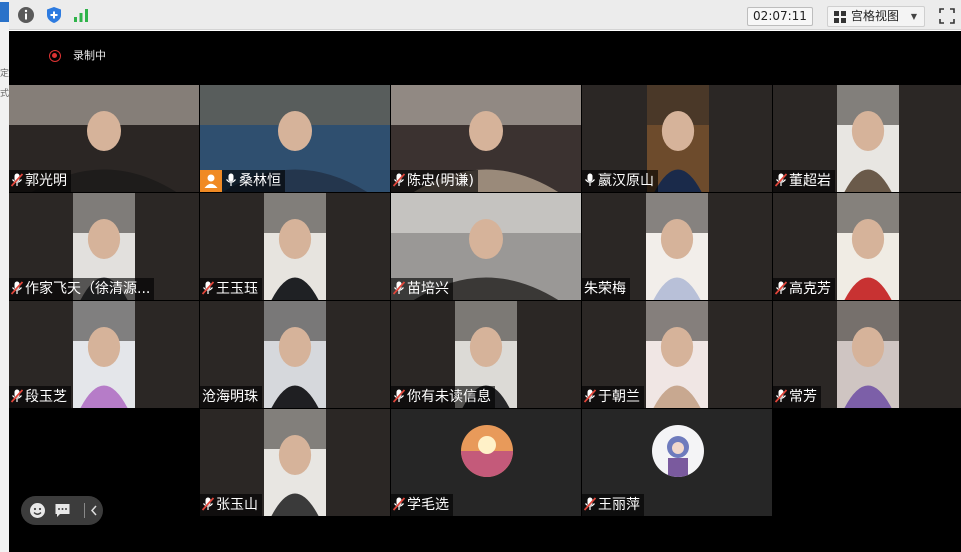 The height and width of the screenshot is (552, 961). I want to click on participant-name-label: 董超岩, so click(804, 181).